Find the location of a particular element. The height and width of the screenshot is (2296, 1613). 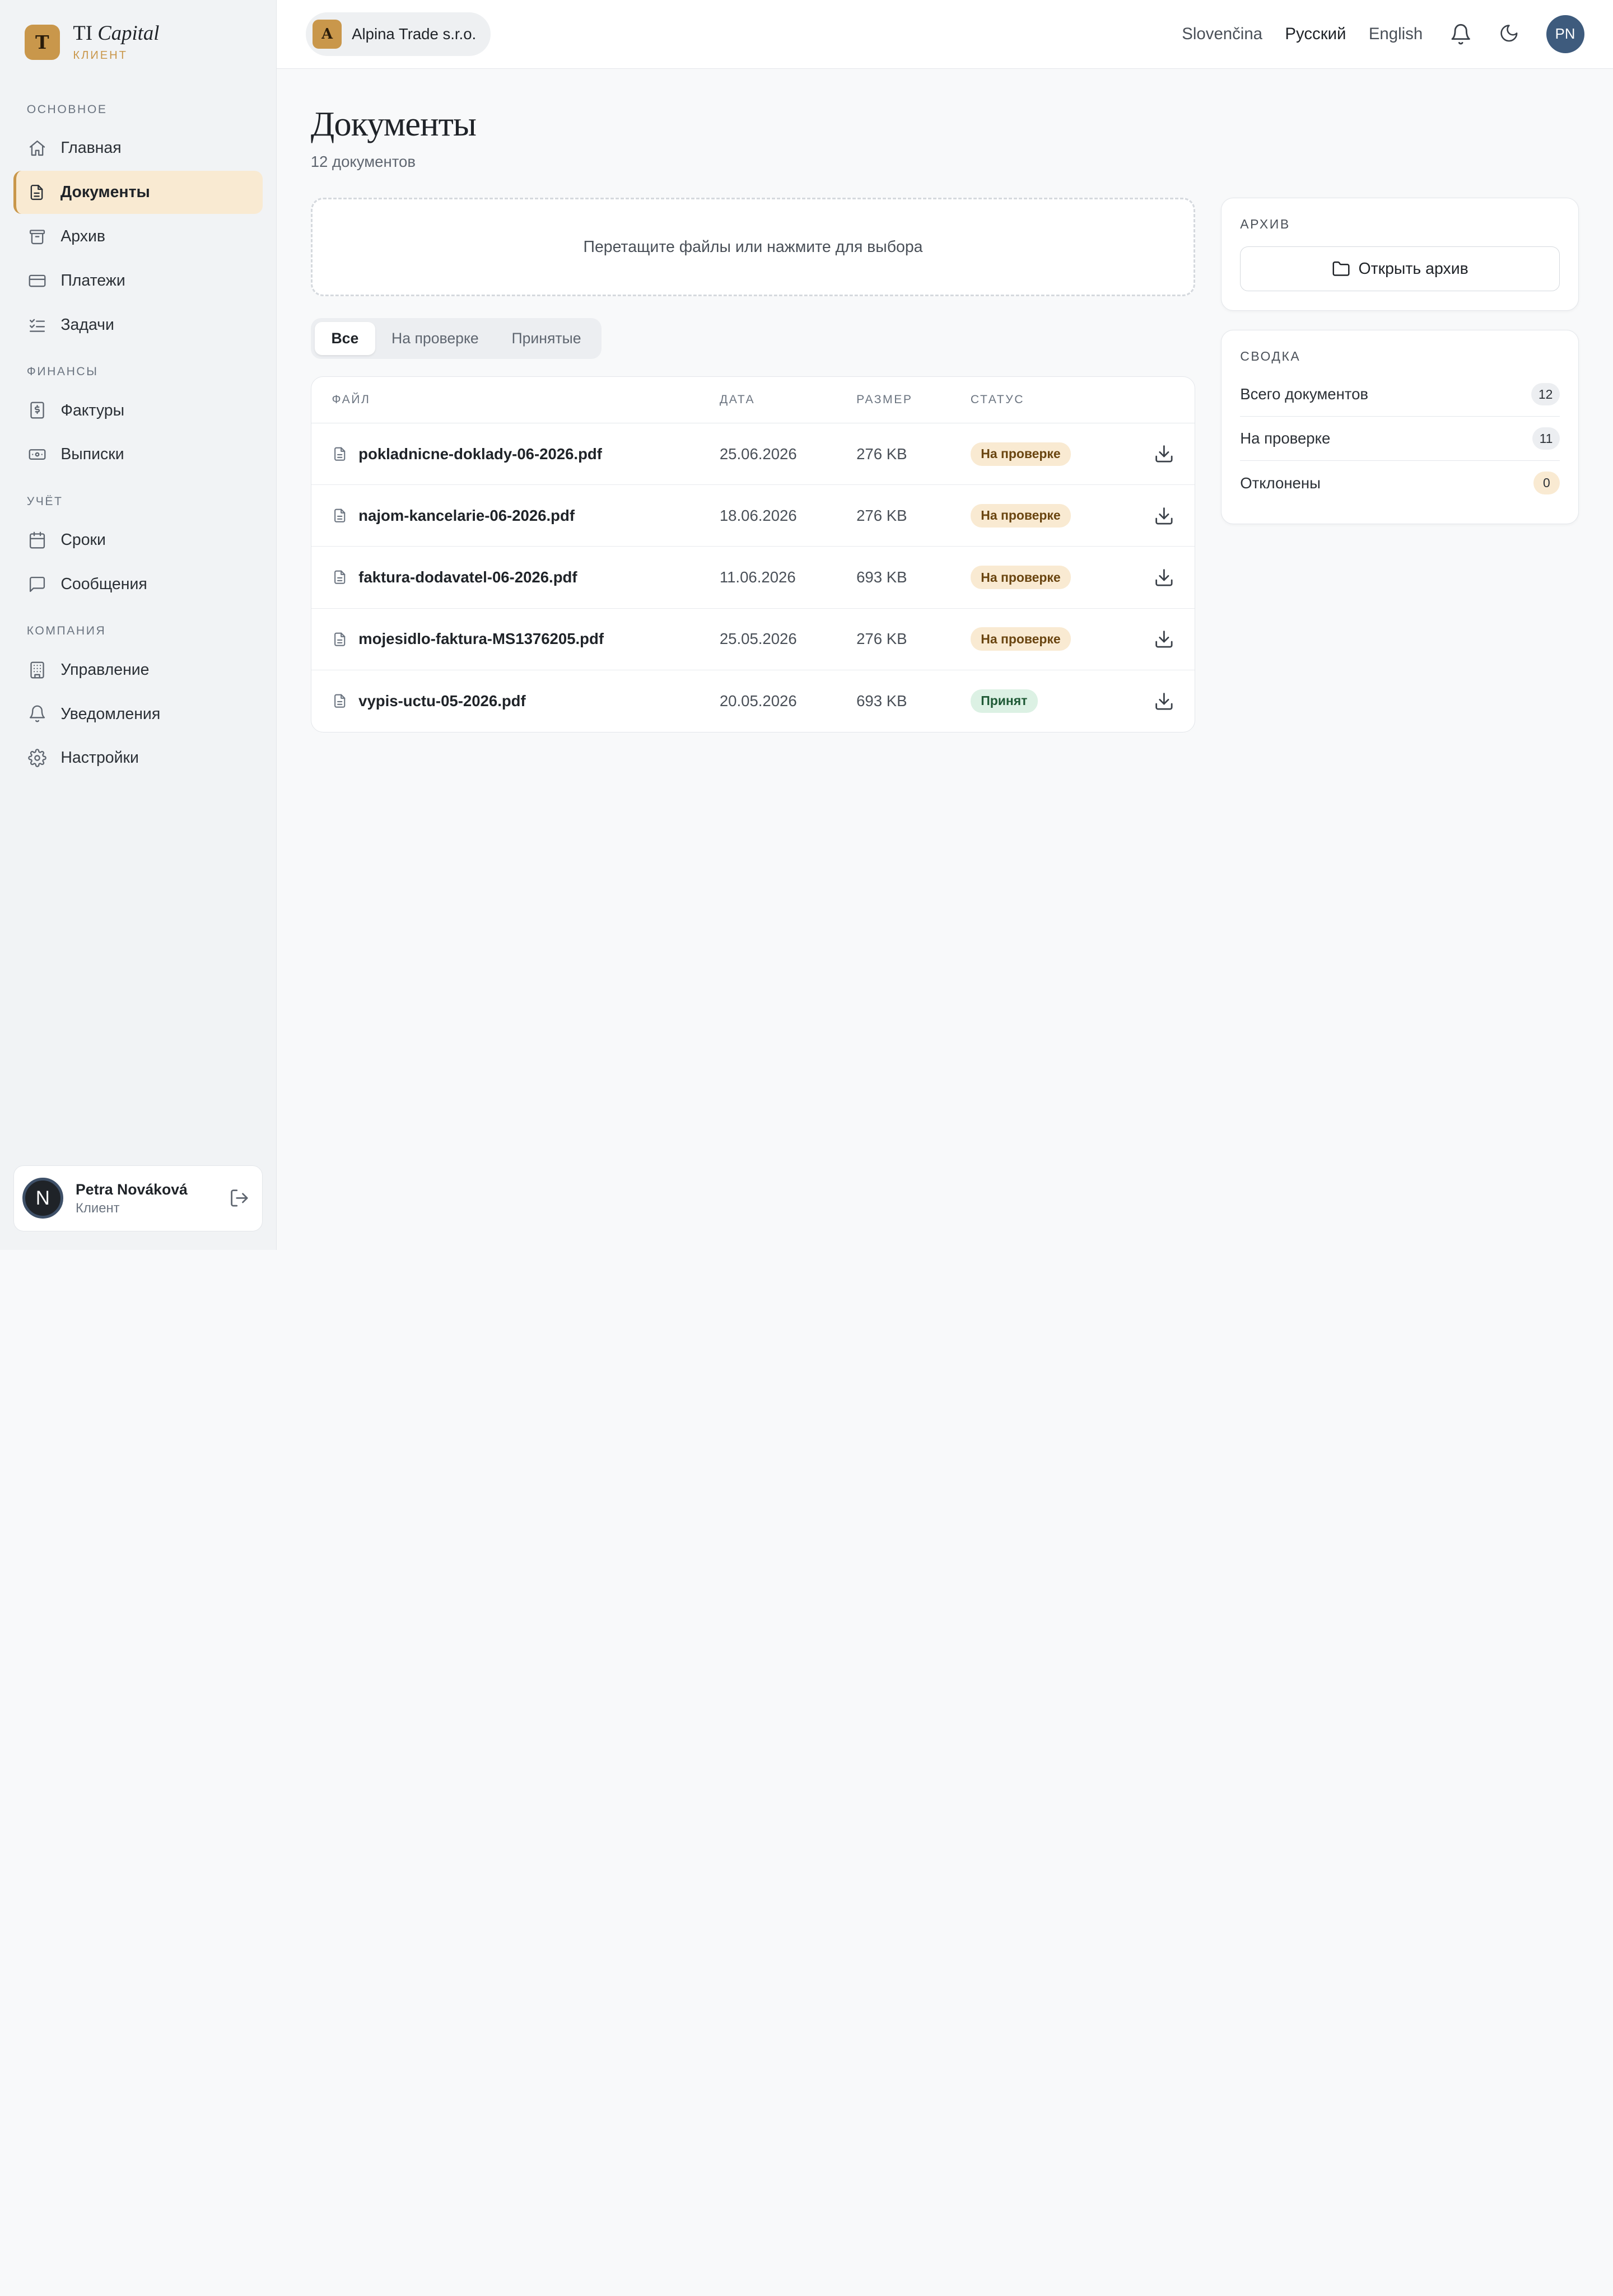

upload-dropzone: Перетащите файлы или нажмите для выбора is located at coordinates (753, 247).